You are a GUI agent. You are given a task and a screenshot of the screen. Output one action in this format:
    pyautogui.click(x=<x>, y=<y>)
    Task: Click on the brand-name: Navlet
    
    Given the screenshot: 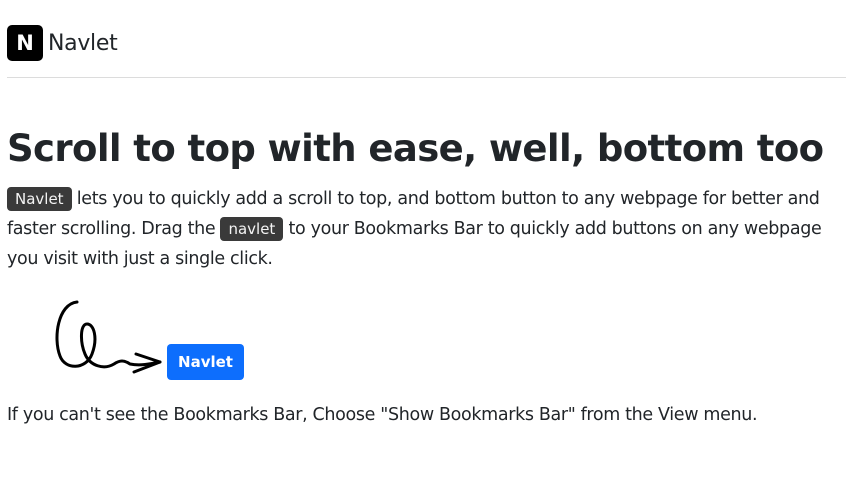 What is the action you would take?
    pyautogui.click(x=83, y=43)
    